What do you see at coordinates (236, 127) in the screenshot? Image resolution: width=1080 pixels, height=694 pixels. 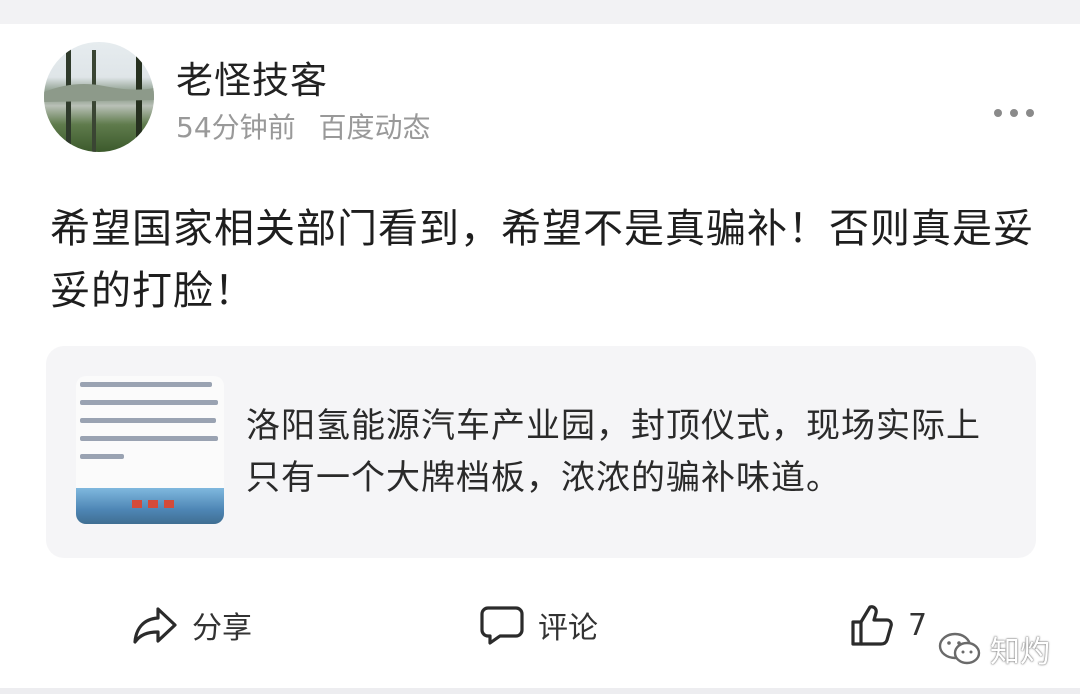 I see `post-time: 54分钟前` at bounding box center [236, 127].